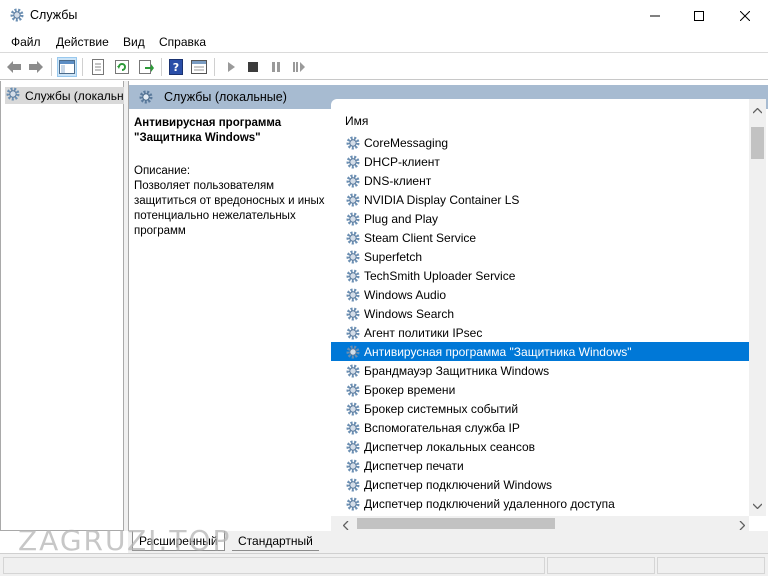  I want to click on view-tabs: Расширенный Стандартный, so click(448, 542).